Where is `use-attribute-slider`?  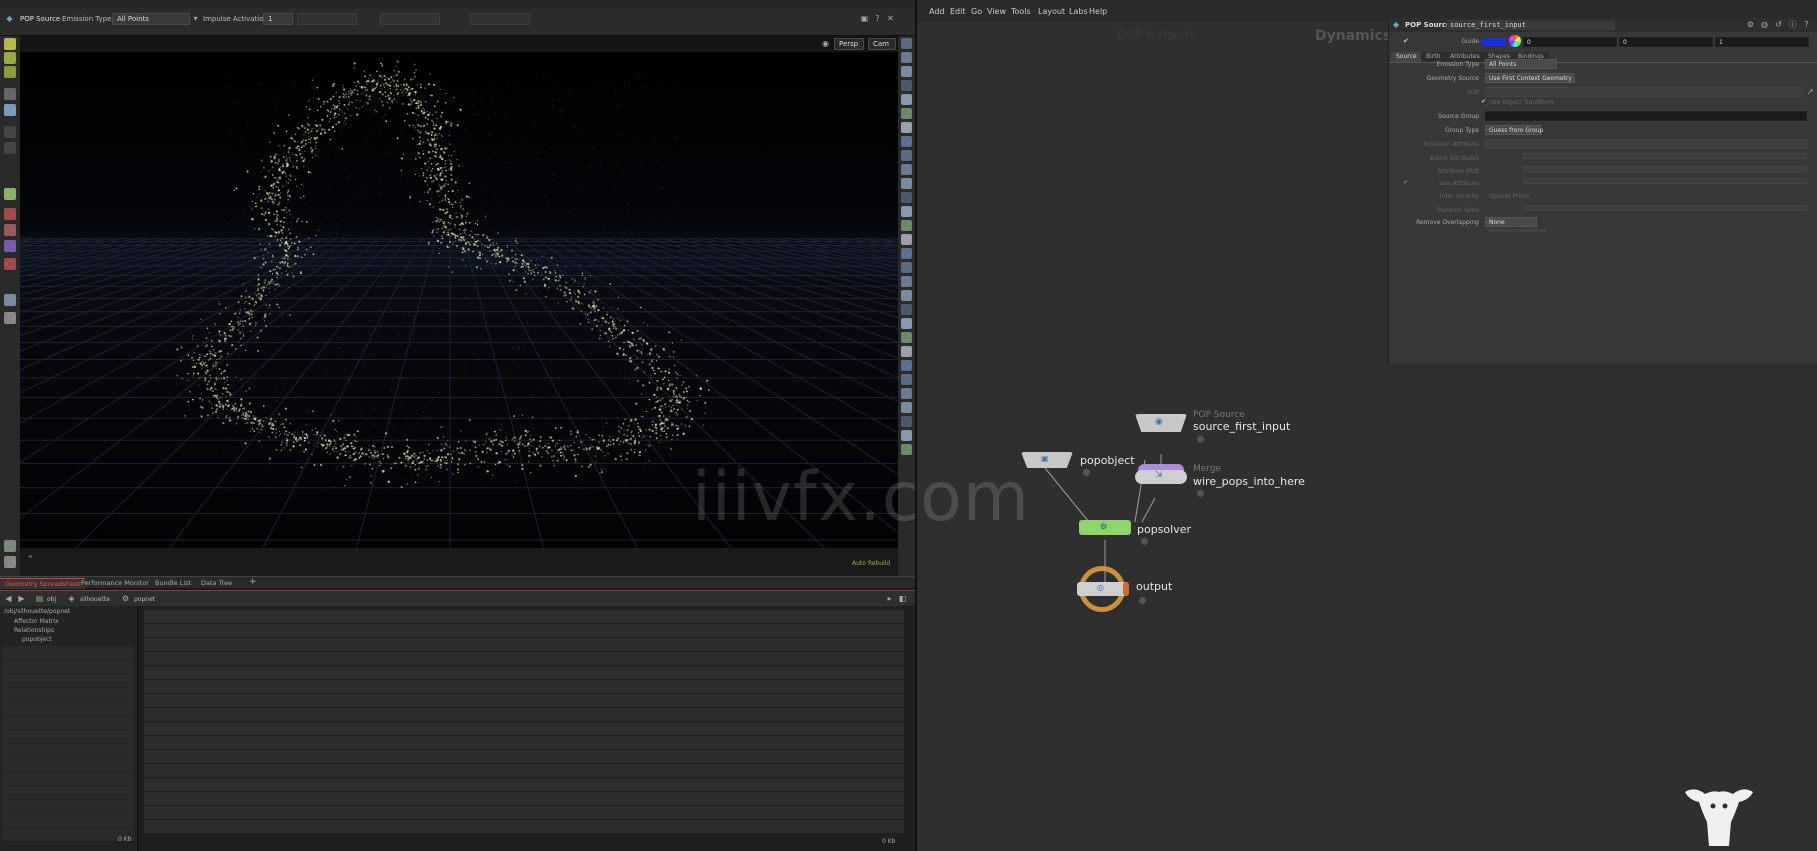
use-attribute-slider is located at coordinates (1665, 181).